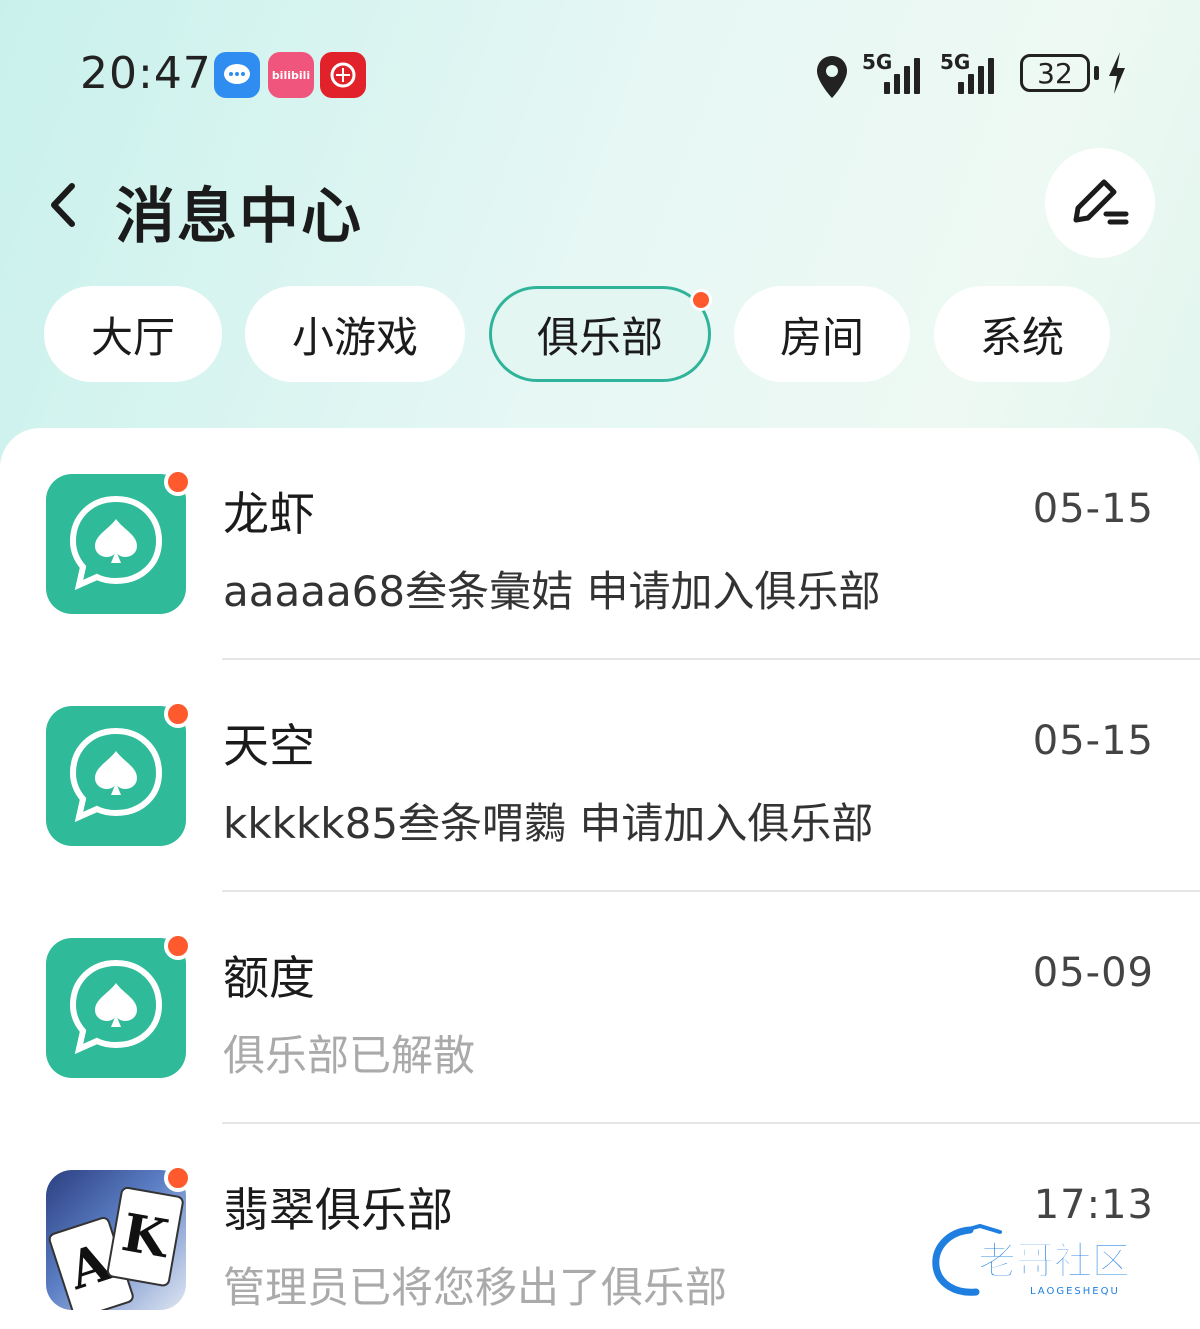 This screenshot has width=1200, height=1329. What do you see at coordinates (269, 514) in the screenshot?
I see `message-title: 龙虾` at bounding box center [269, 514].